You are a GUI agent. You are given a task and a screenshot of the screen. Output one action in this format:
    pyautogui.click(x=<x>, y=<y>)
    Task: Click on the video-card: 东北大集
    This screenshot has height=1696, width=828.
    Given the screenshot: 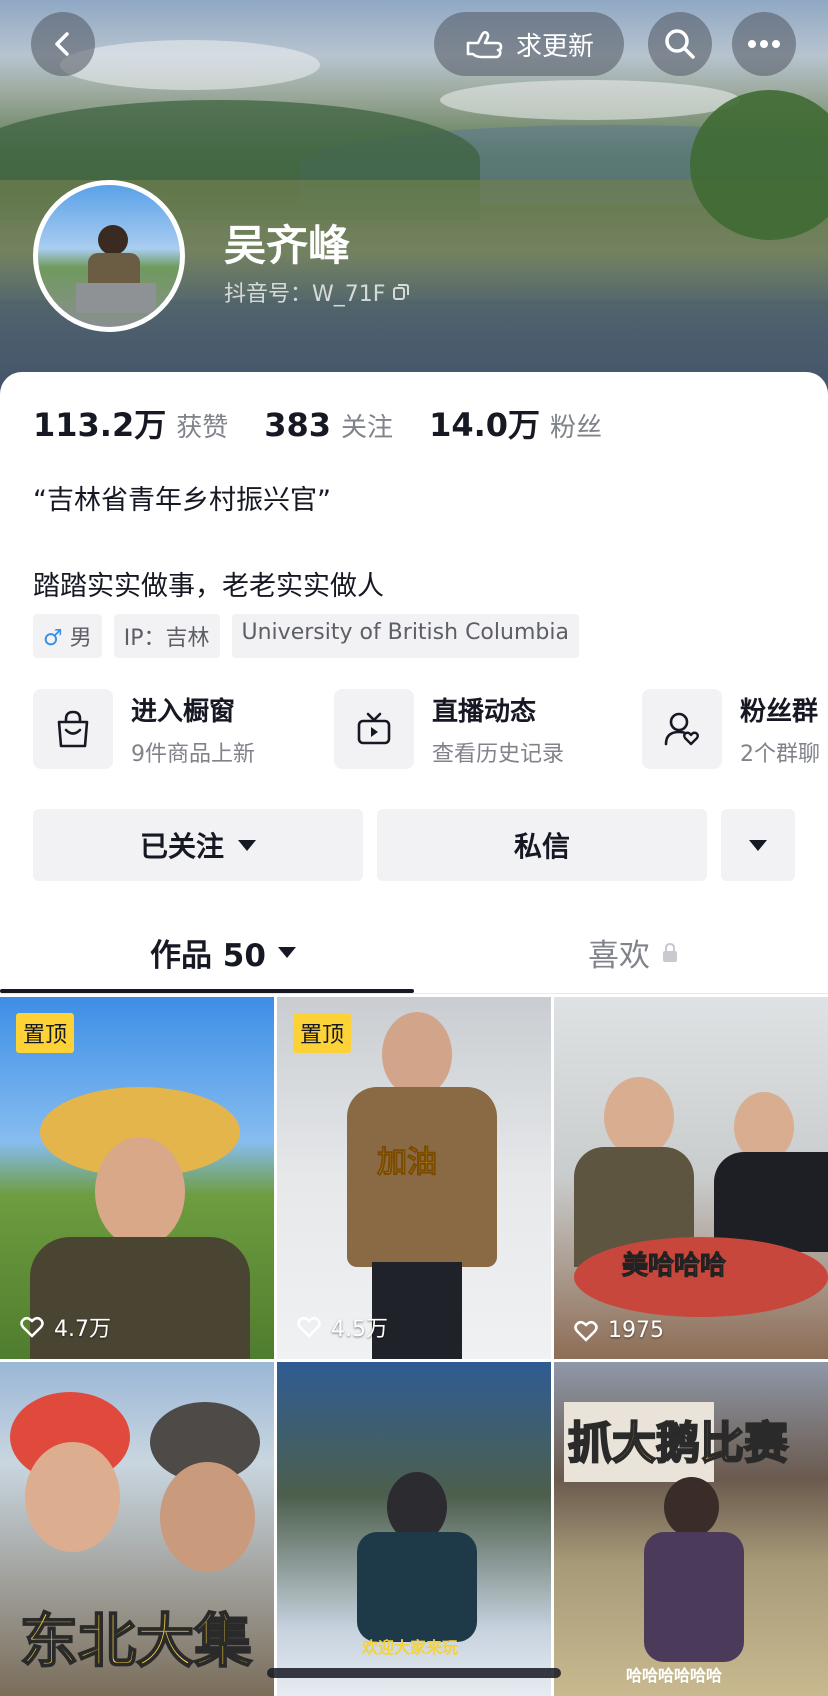 What is the action you would take?
    pyautogui.click(x=137, y=1529)
    